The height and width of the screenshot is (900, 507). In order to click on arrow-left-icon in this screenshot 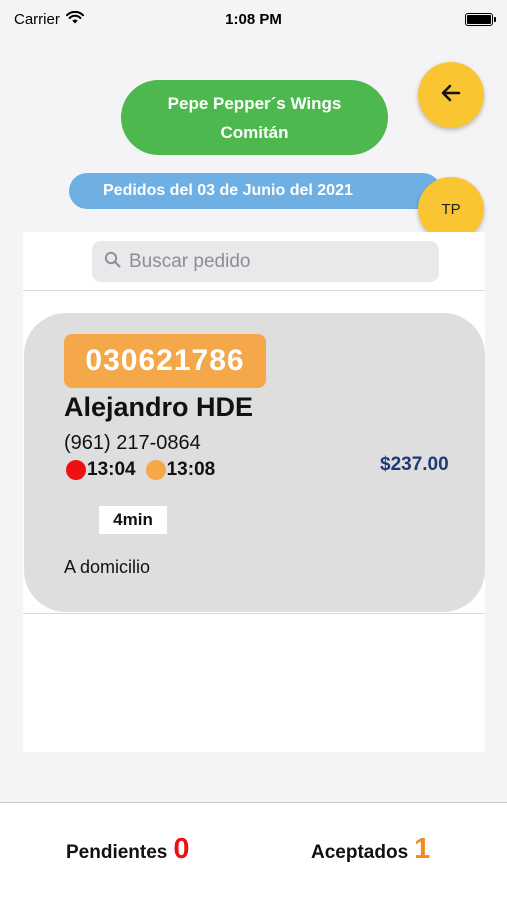, I will do `click(451, 95)`.